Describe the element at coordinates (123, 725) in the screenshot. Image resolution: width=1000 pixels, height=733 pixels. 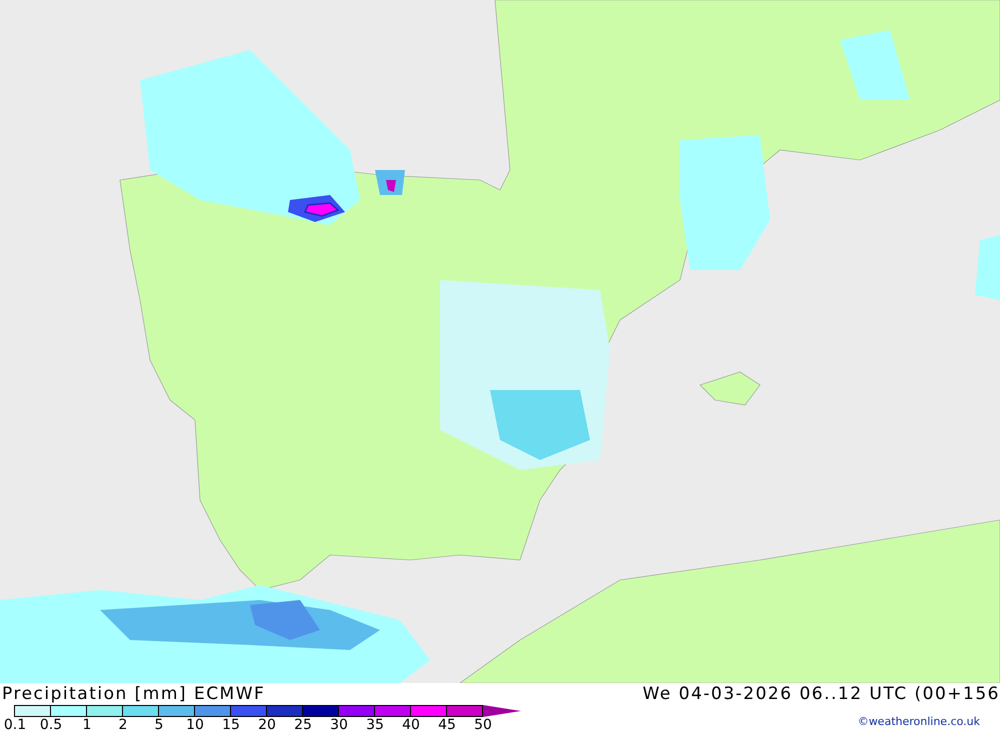
I see `legend-label: 2` at that location.